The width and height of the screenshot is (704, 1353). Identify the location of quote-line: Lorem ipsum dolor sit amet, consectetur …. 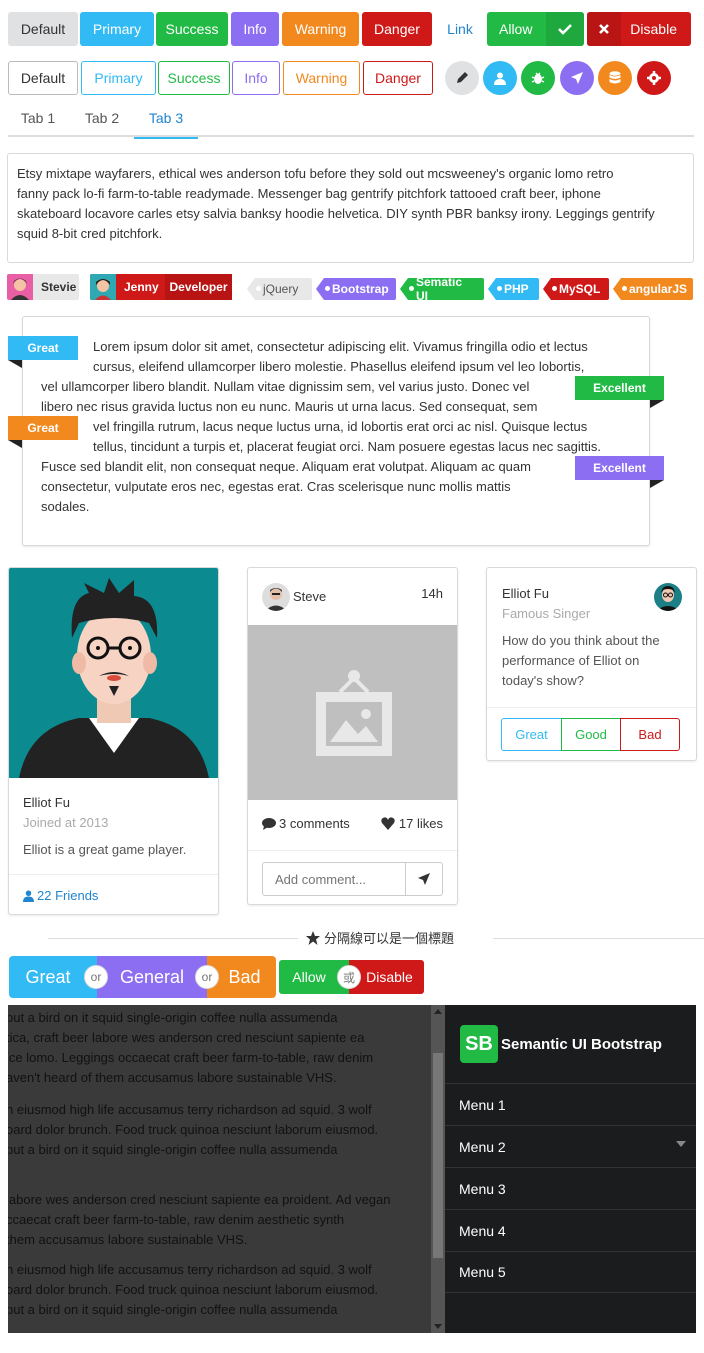
(340, 346).